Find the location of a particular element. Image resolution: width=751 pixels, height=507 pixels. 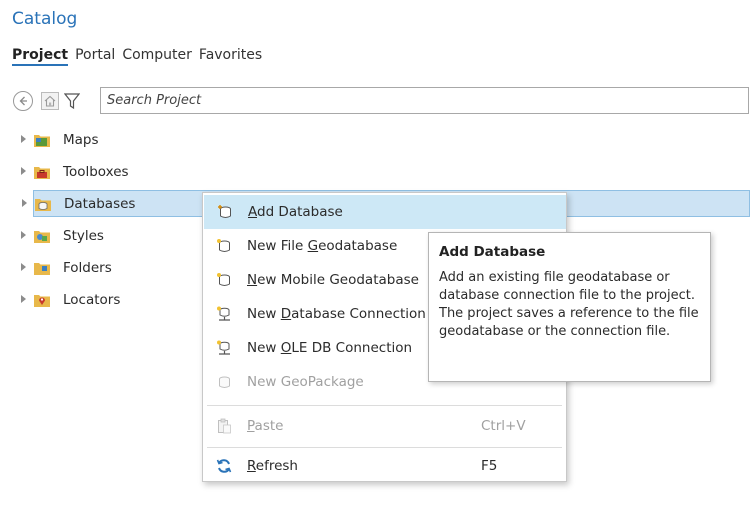

menu-item-refresh: Refresh F5 is located at coordinates (384, 466).